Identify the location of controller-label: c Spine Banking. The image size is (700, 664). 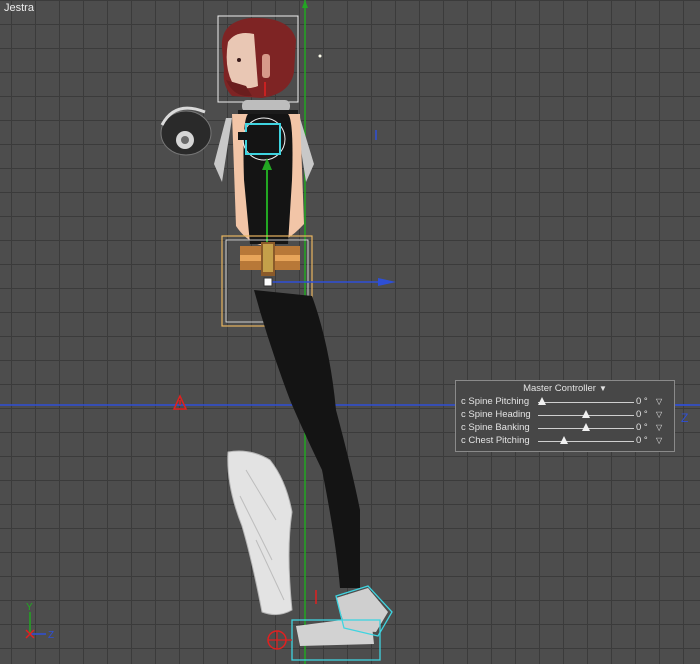
(495, 427).